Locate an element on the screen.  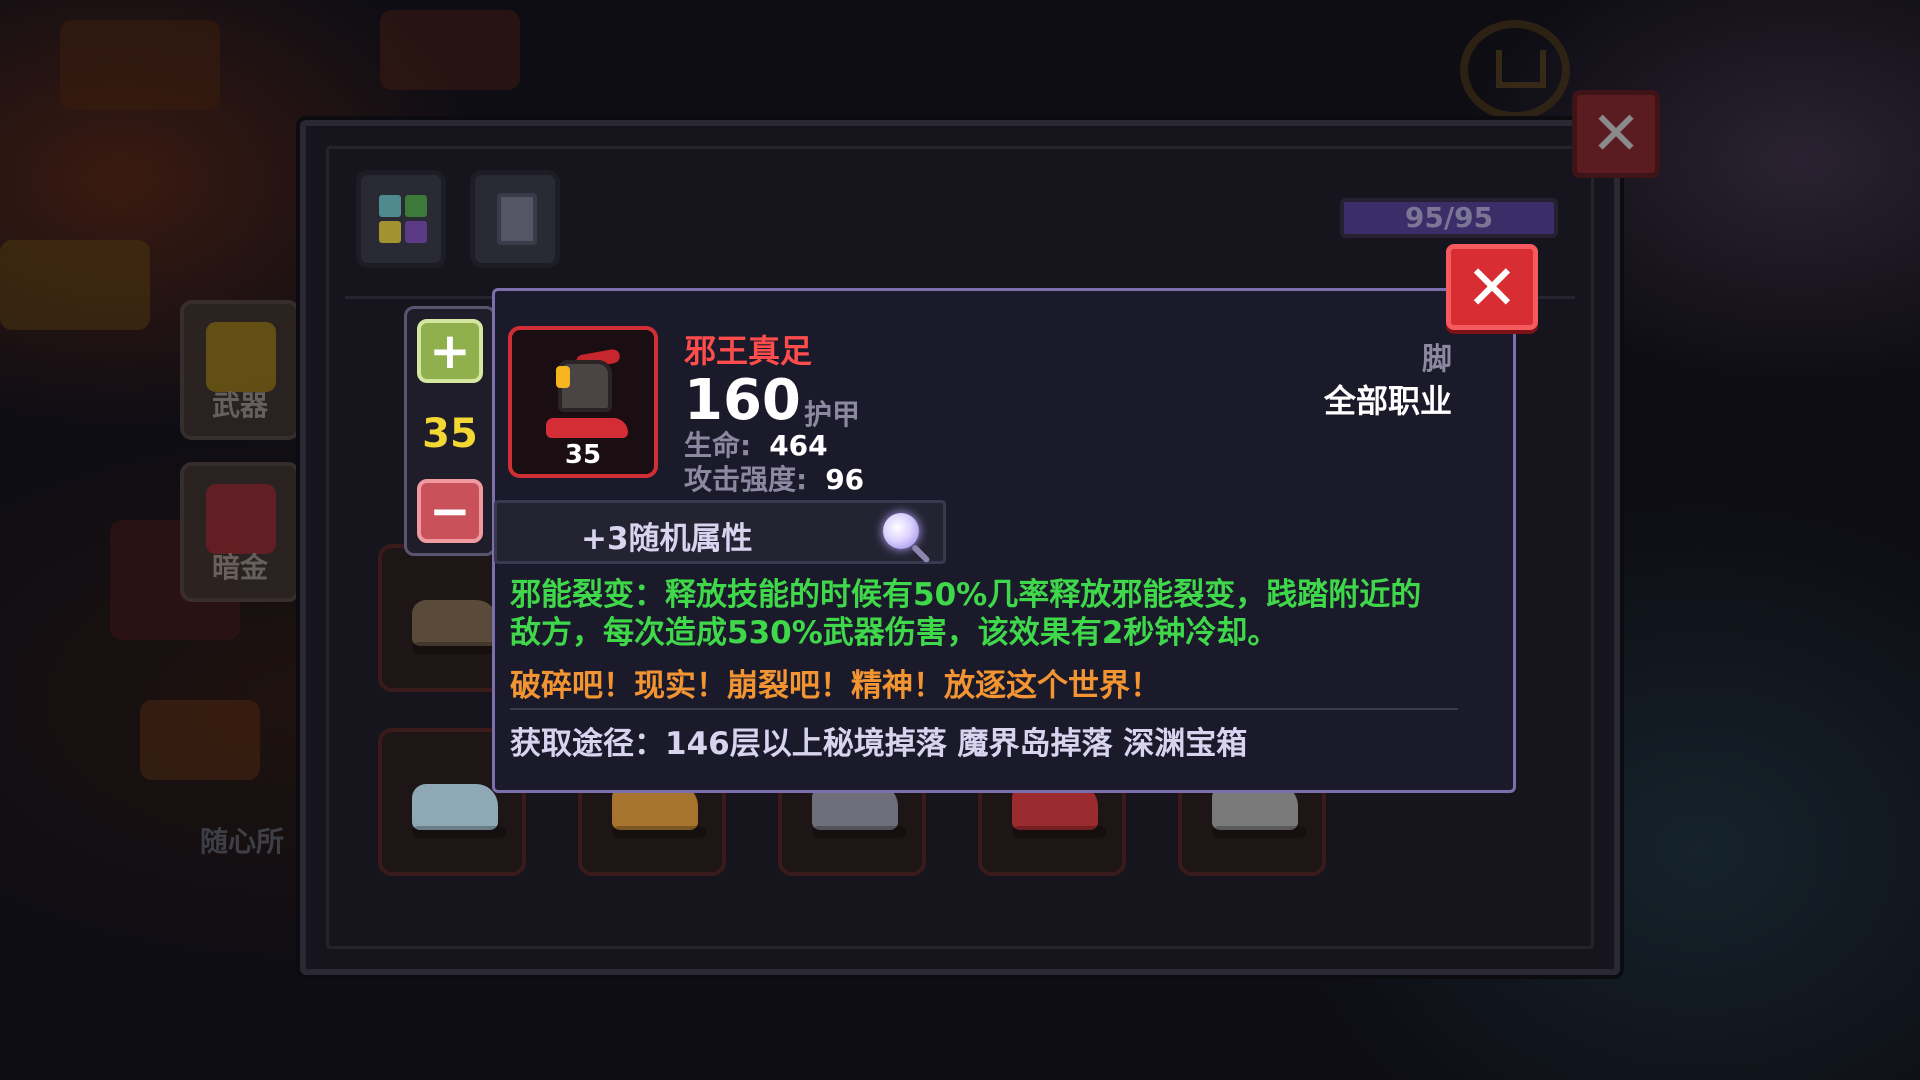
side-free-label: 随心所 is located at coordinates (242, 841).